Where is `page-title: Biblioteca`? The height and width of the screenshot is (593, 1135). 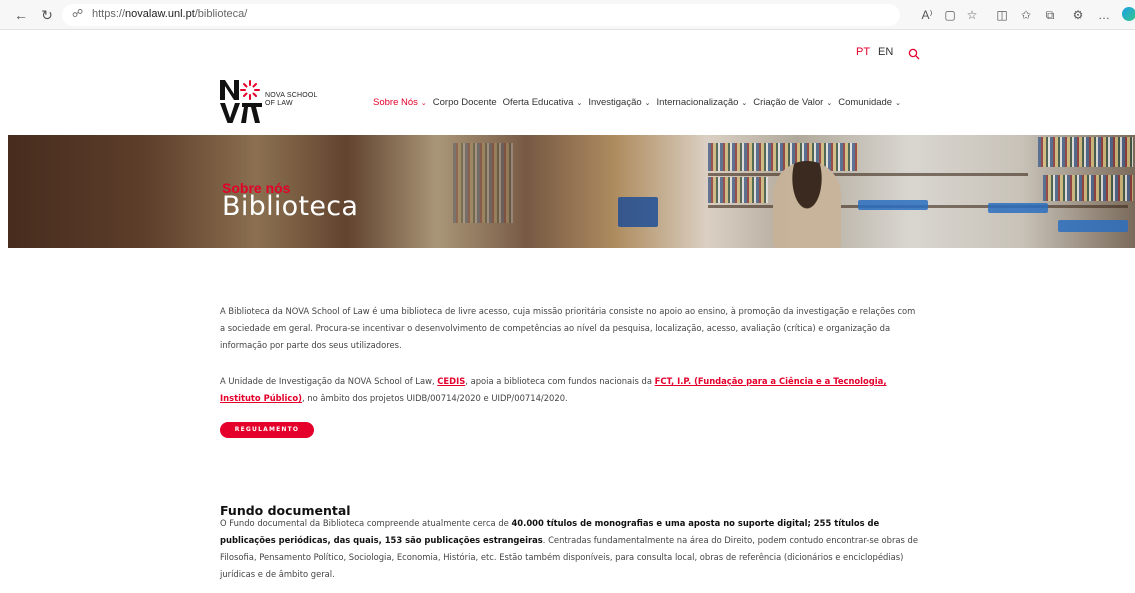
page-title: Biblioteca is located at coordinates (290, 206).